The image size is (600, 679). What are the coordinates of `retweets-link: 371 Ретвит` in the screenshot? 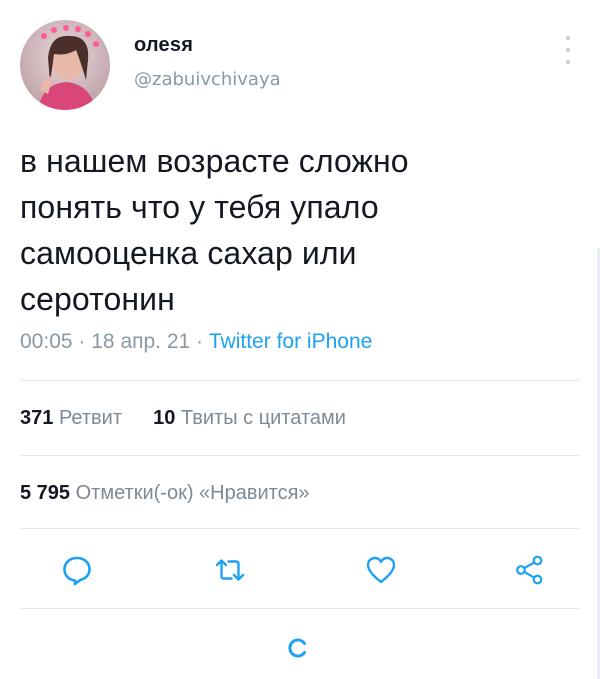 It's located at (74, 418).